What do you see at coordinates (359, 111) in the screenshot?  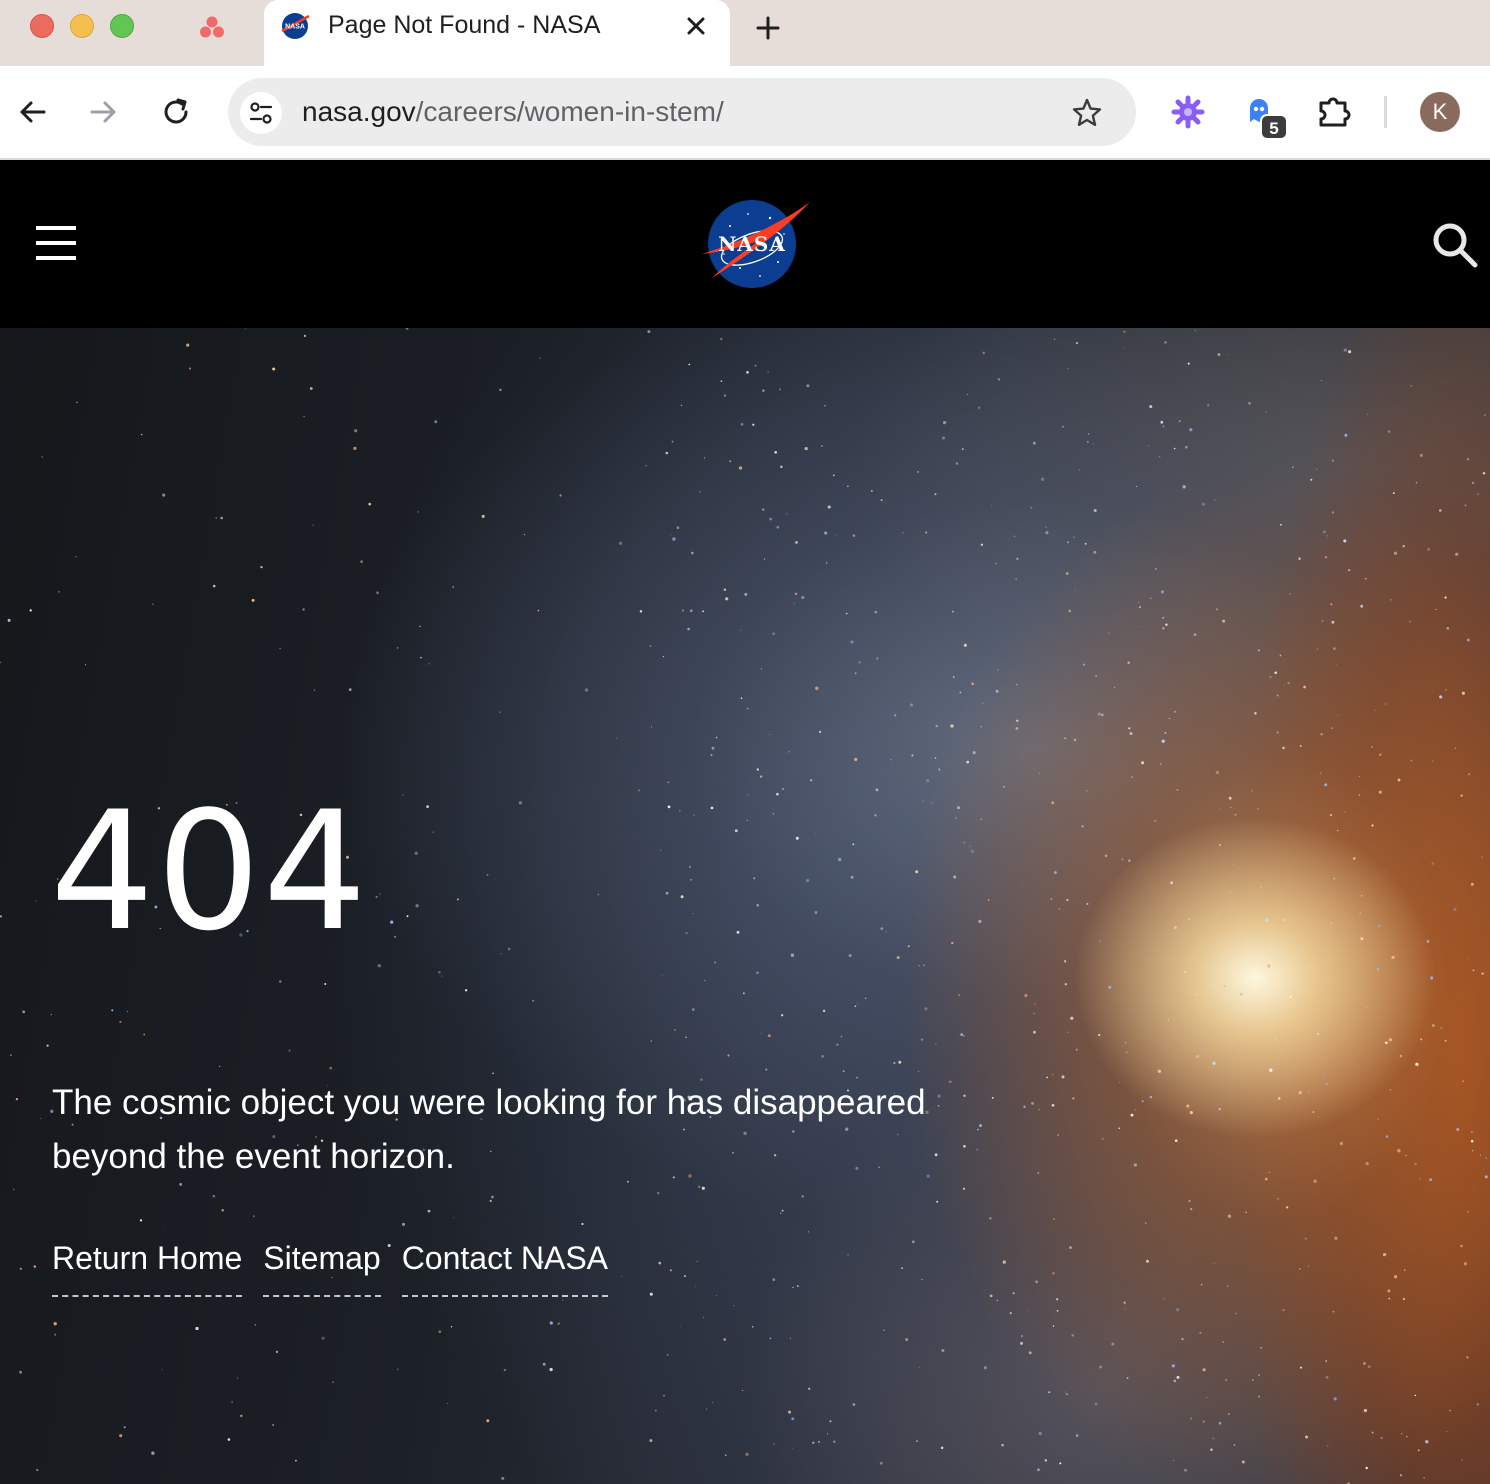 I see `url-host: nasa.gov` at bounding box center [359, 111].